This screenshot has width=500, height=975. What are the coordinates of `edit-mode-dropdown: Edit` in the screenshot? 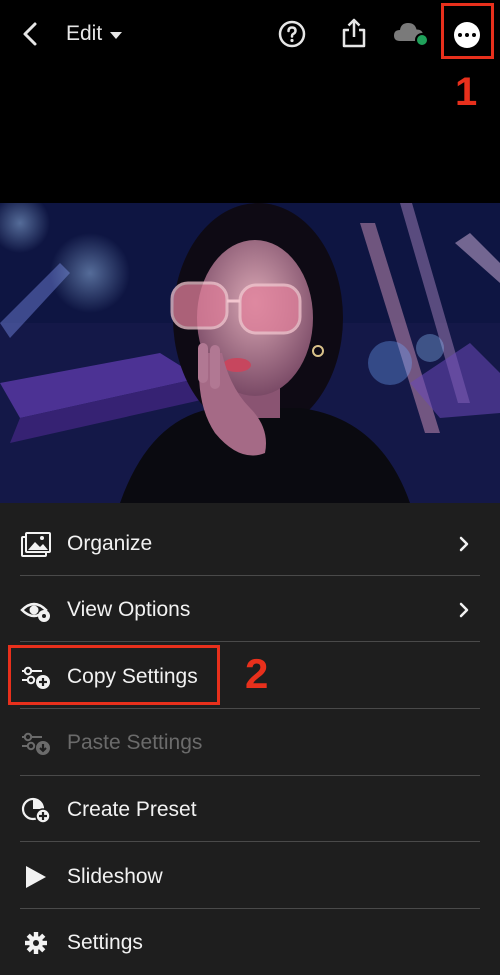 It's located at (94, 34).